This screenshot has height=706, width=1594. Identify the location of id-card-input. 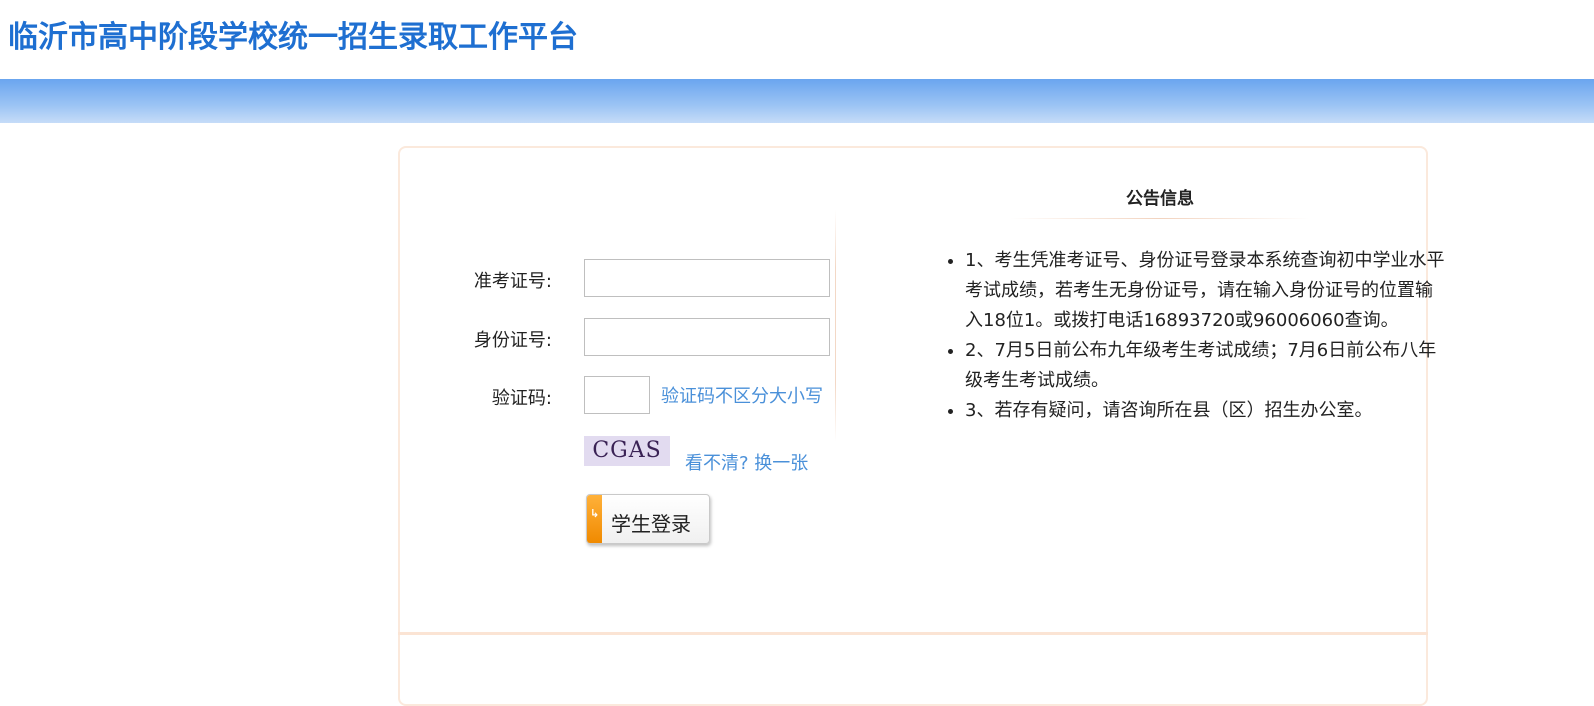
(707, 337).